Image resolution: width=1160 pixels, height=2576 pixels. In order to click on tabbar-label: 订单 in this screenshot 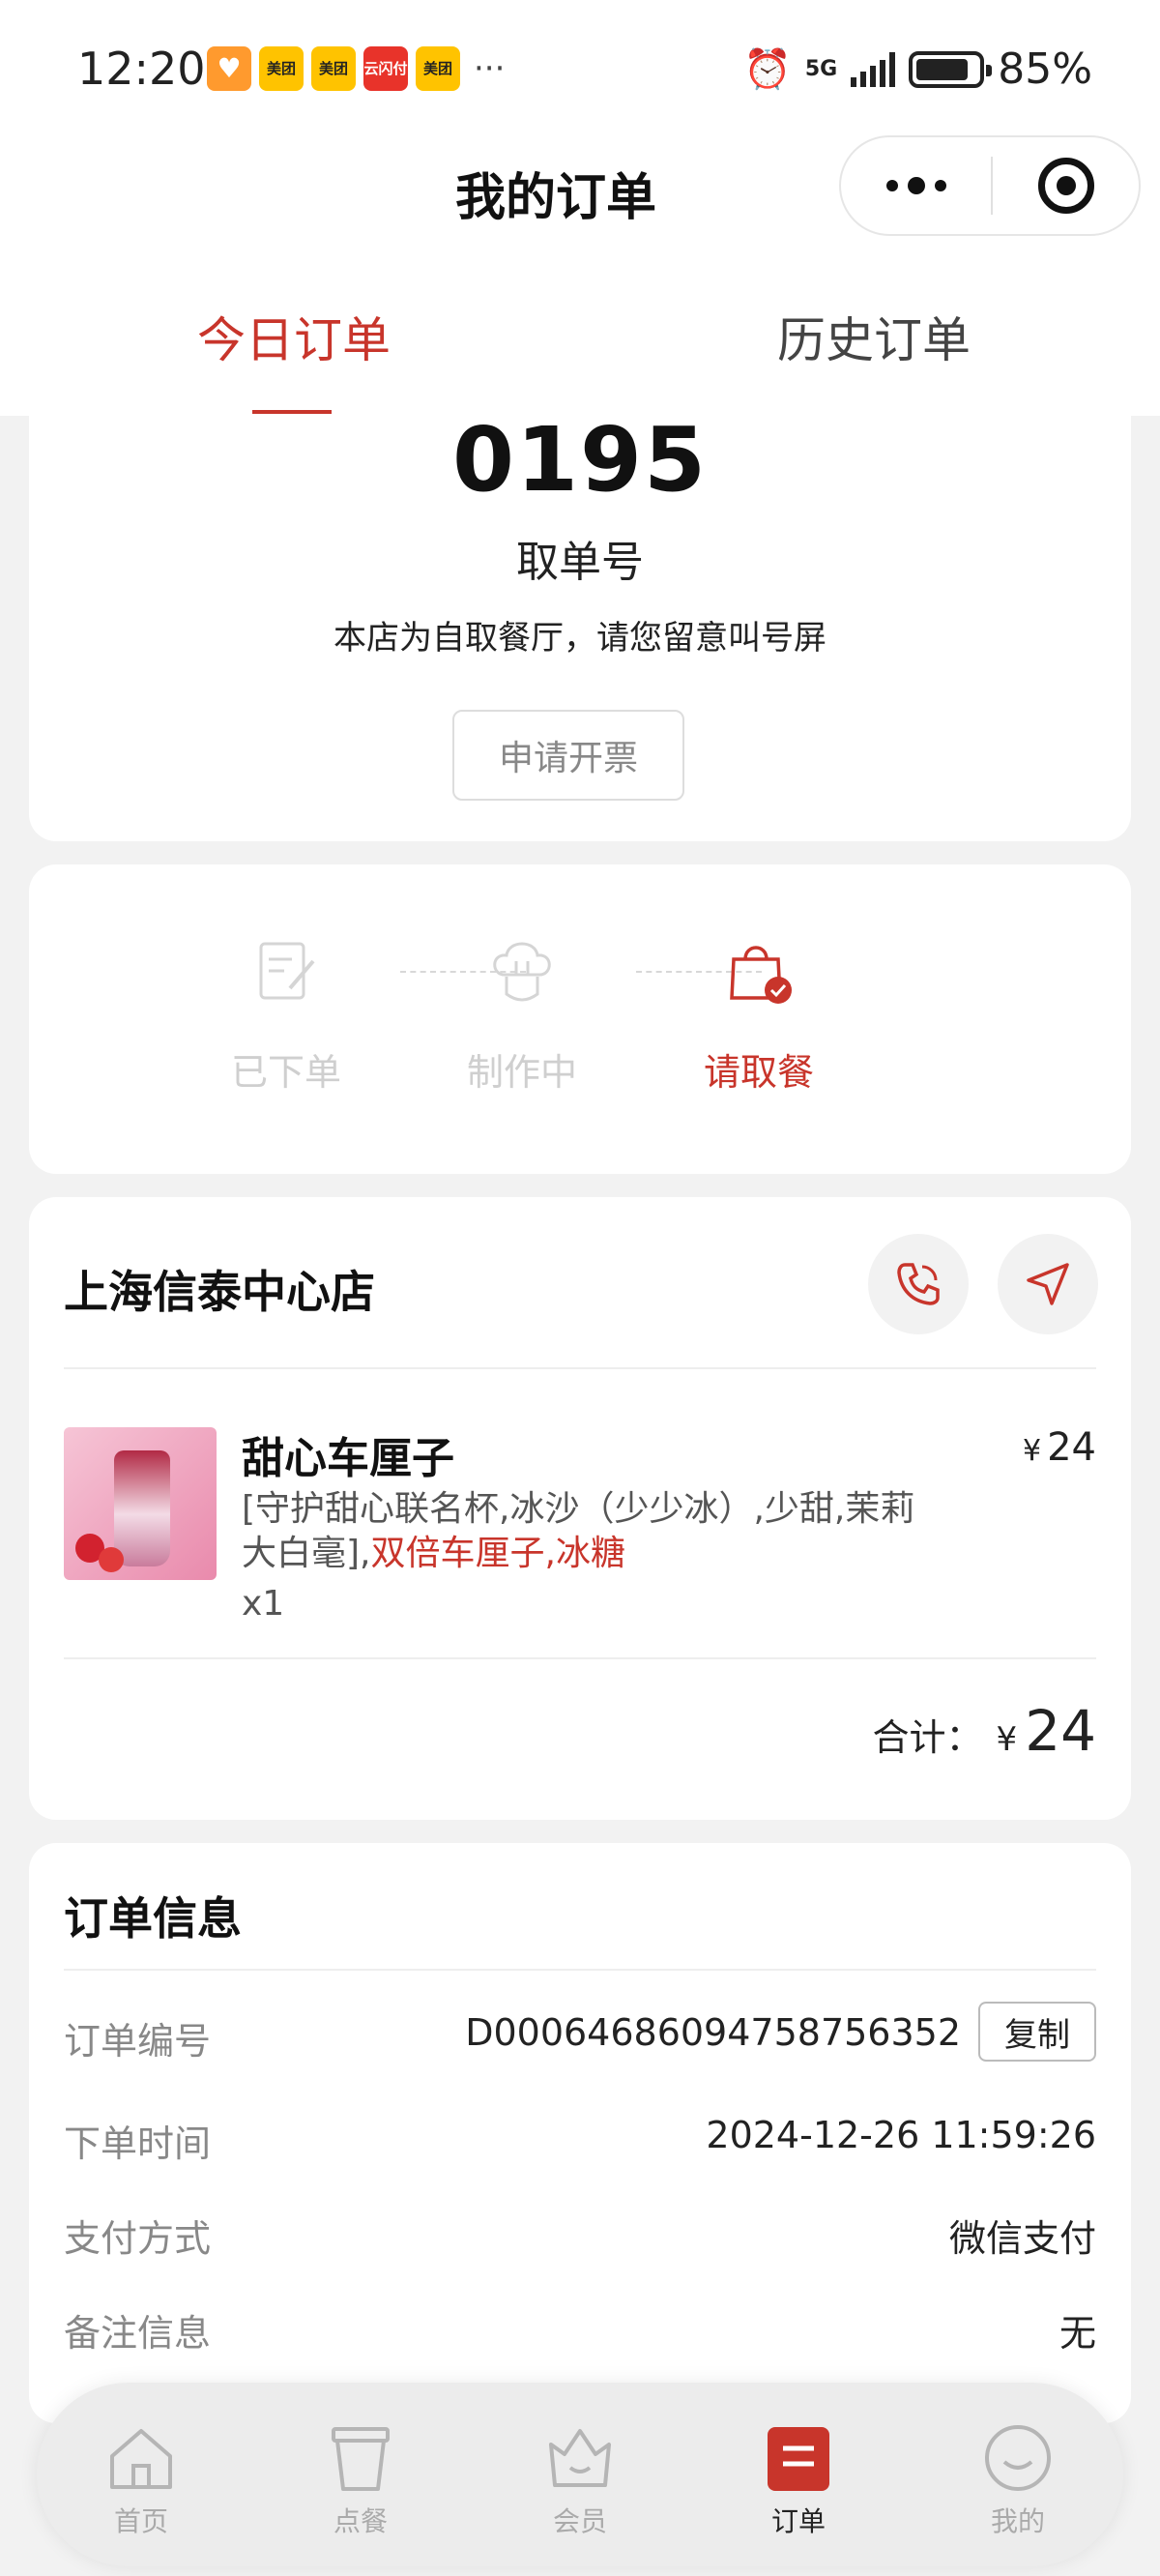, I will do `click(798, 2521)`.